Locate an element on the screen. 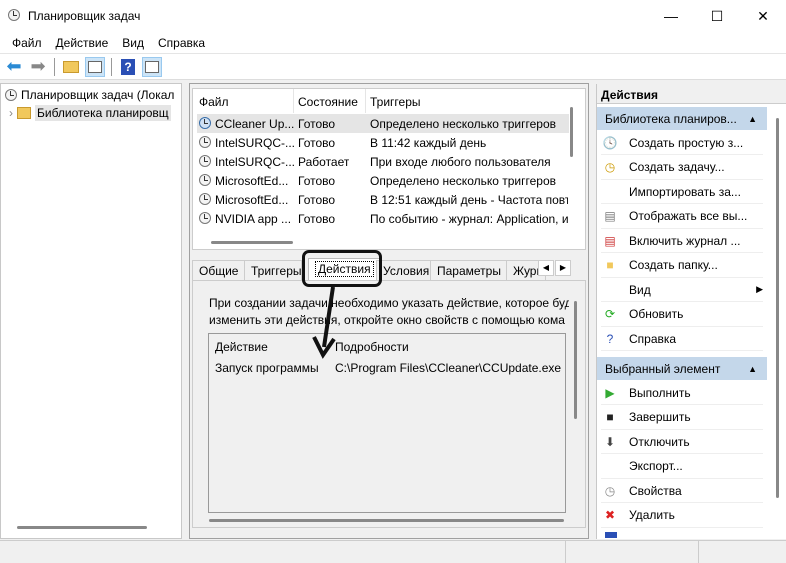 This screenshot has width=786, height=563. tab-general: Общие is located at coordinates (219, 270).